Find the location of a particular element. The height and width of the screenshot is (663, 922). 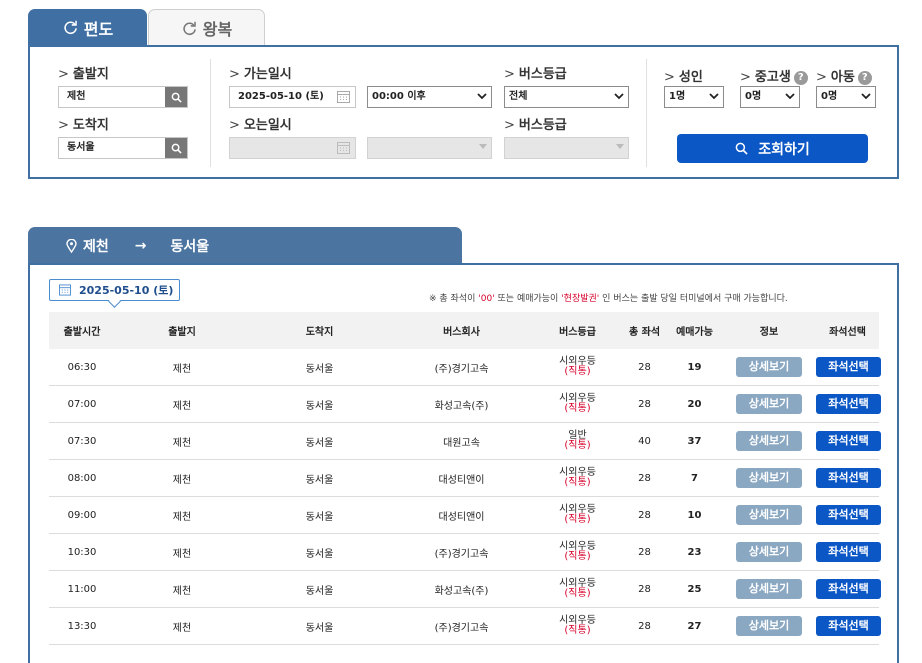

go-date-field: 2025-05-10 (토) is located at coordinates (292, 97).